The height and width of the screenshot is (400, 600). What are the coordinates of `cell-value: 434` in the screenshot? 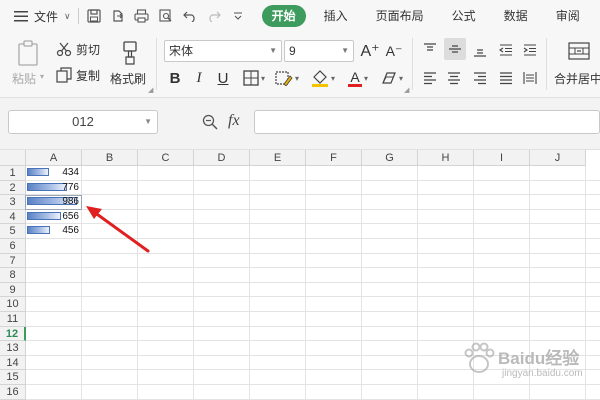 It's located at (70, 172).